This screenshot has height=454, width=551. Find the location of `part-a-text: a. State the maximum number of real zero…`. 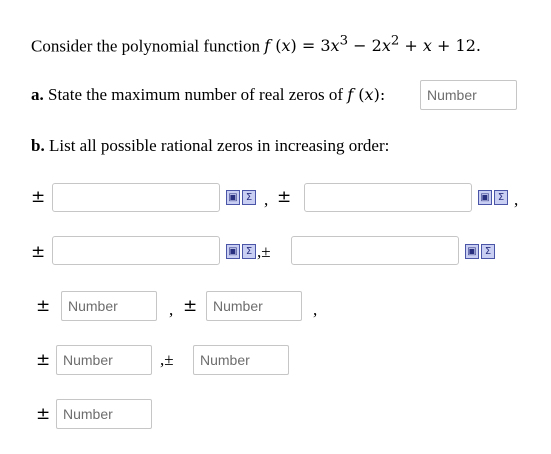

part-a-text: a. State the maximum number of real zero… is located at coordinates (208, 95).